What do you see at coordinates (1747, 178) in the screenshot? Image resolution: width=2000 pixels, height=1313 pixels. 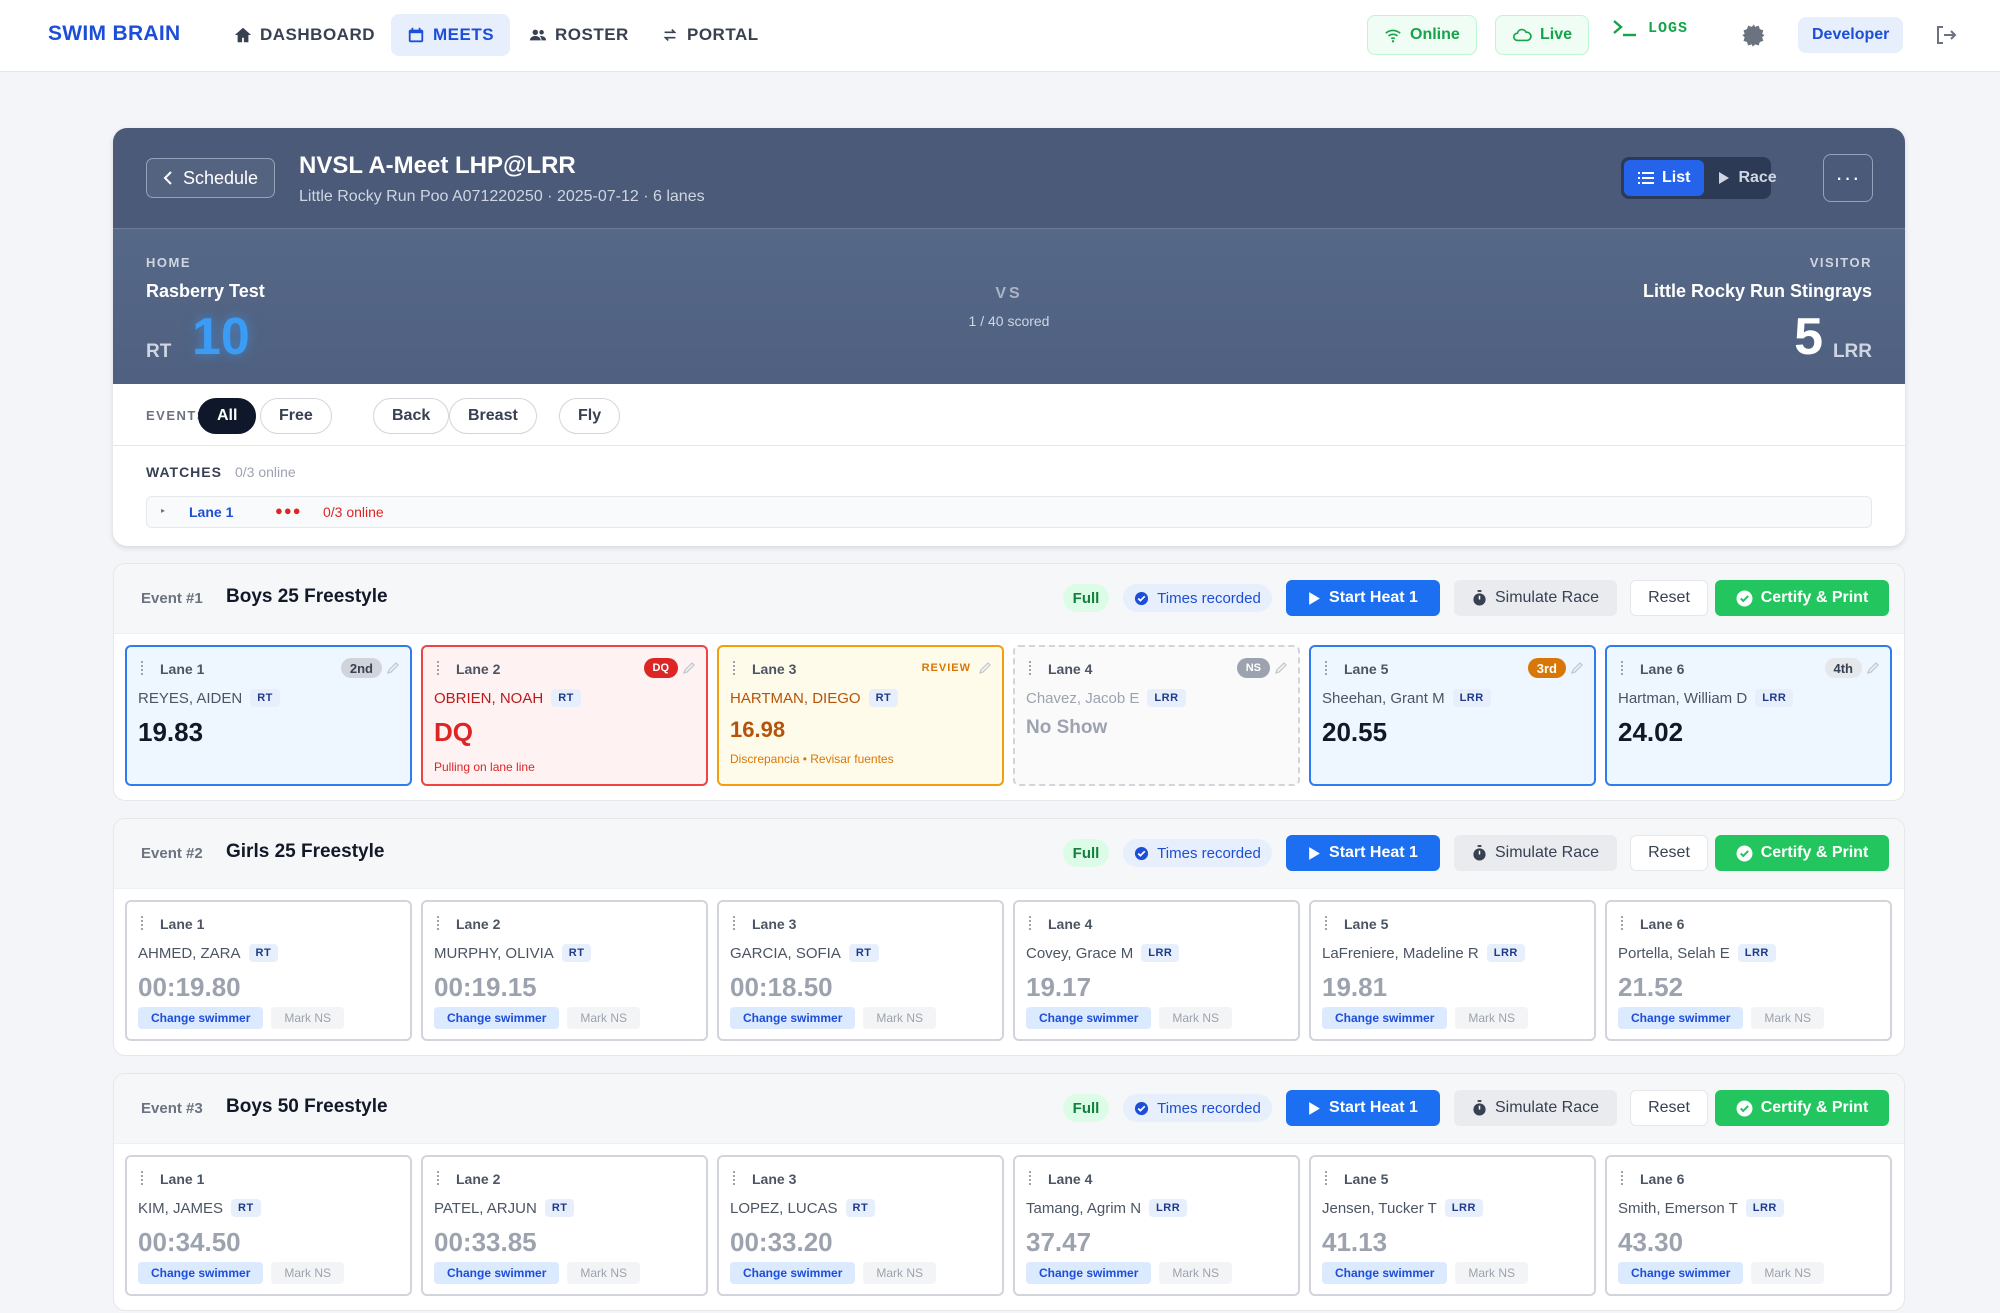 I see `race-view-button: Race` at bounding box center [1747, 178].